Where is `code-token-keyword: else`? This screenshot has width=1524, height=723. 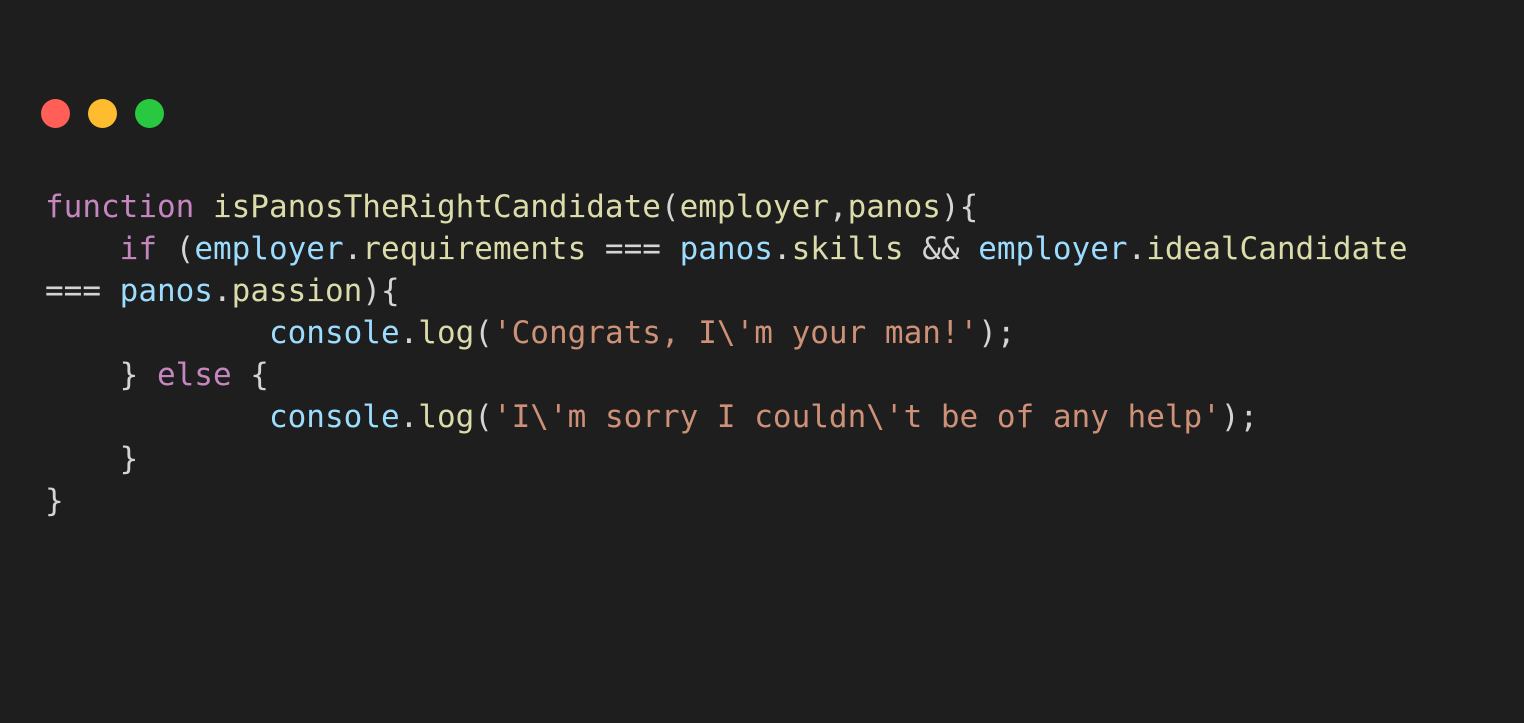
code-token-keyword: else is located at coordinates (194, 375).